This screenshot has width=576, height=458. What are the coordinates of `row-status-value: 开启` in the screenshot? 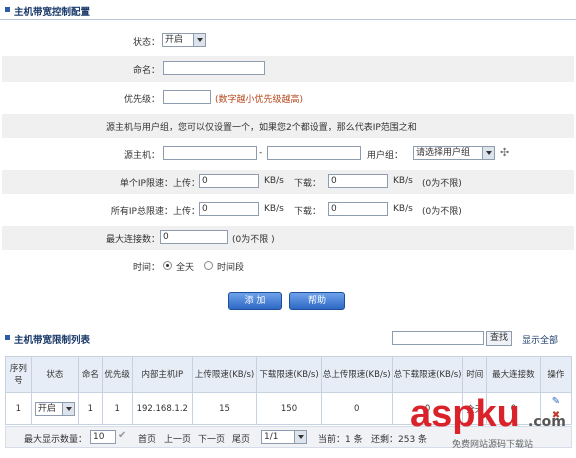 It's located at (46, 408).